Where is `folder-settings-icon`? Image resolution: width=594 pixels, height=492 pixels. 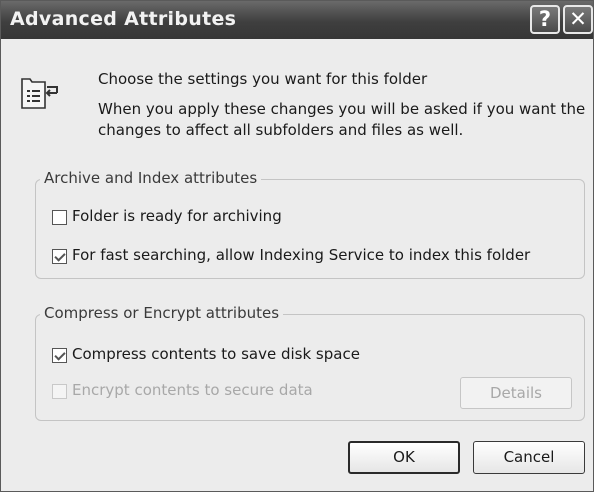 folder-settings-icon is located at coordinates (39, 93).